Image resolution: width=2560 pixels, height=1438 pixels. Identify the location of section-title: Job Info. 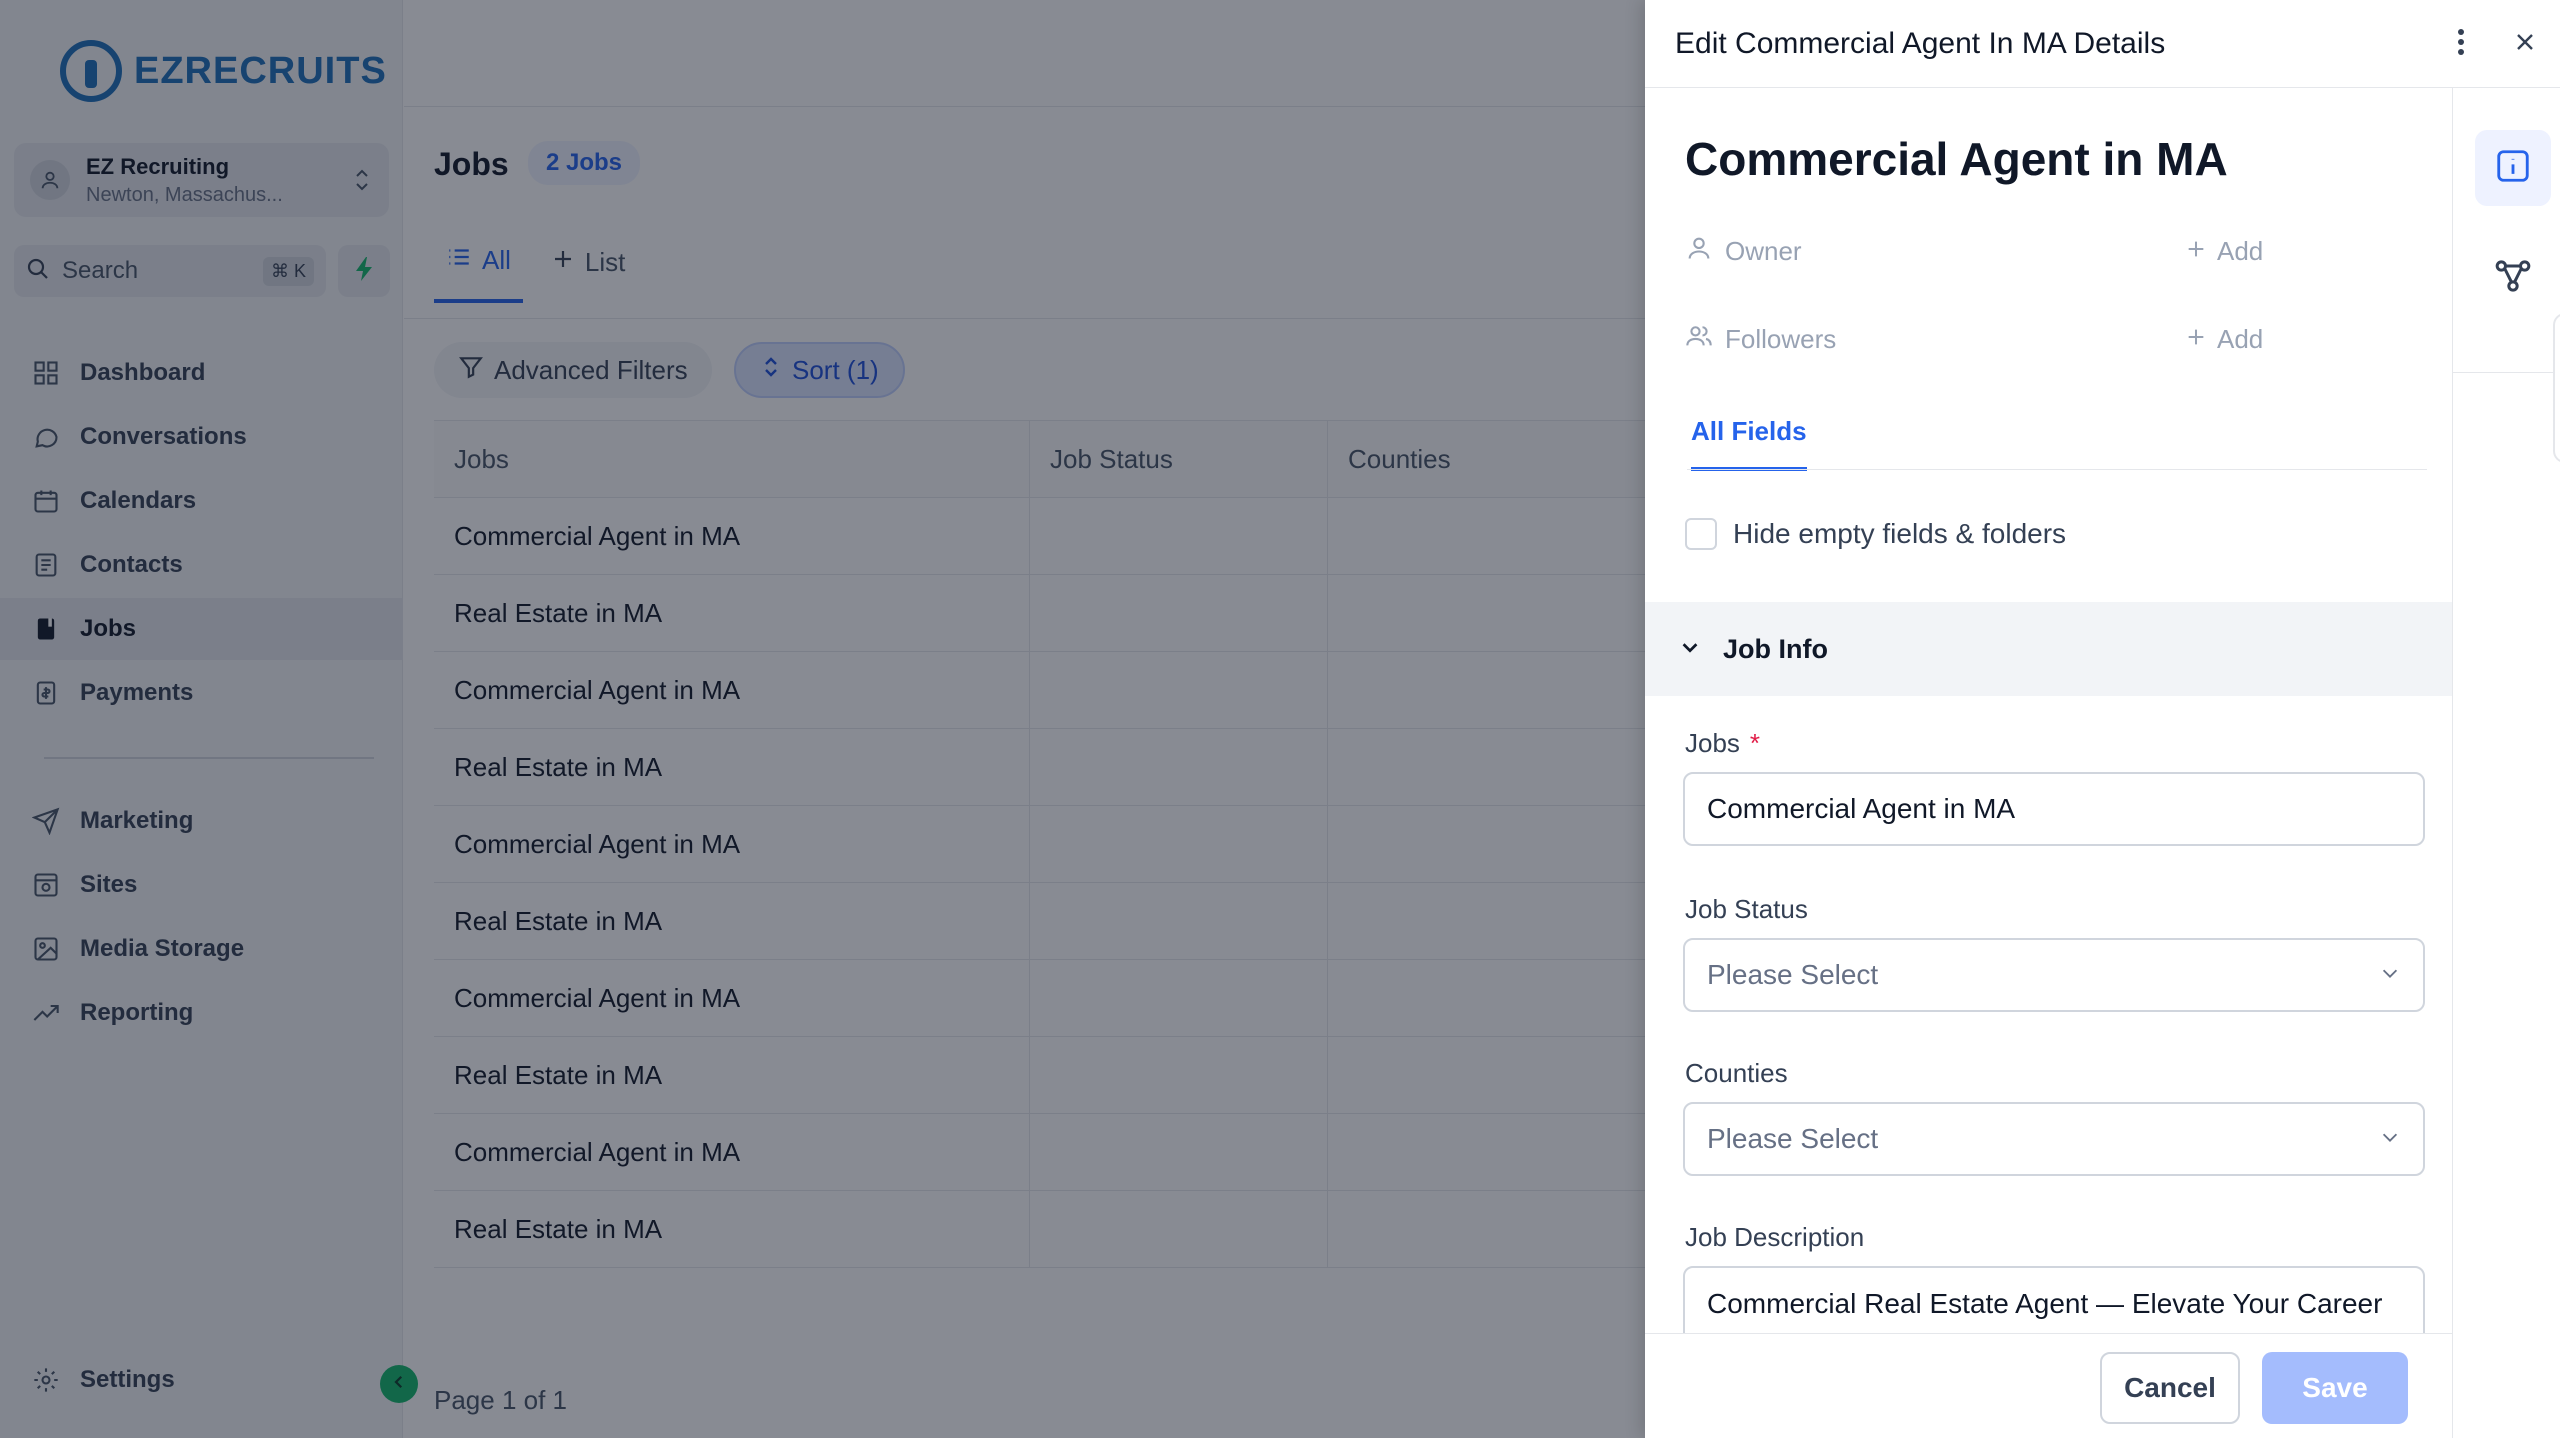
(1775, 648).